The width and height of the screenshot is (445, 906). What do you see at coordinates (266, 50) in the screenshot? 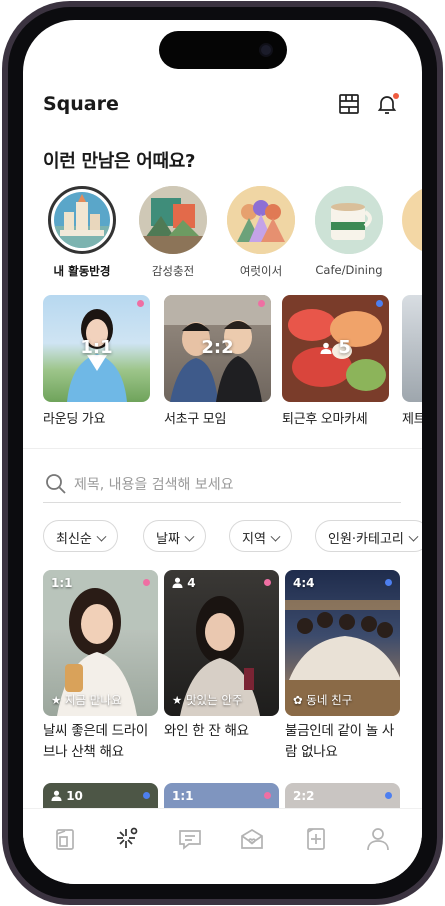
I see `camera-icon` at bounding box center [266, 50].